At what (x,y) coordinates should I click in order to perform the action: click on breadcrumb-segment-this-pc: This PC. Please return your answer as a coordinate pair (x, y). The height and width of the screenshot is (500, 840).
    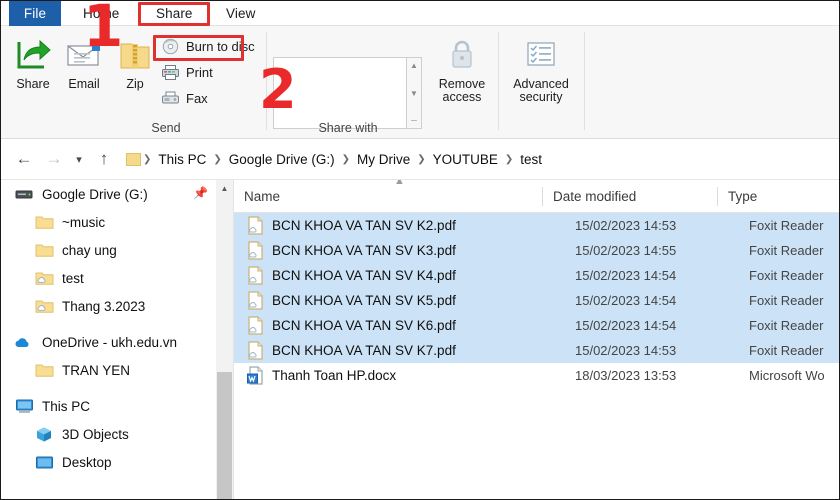
    Looking at the image, I should click on (182, 159).